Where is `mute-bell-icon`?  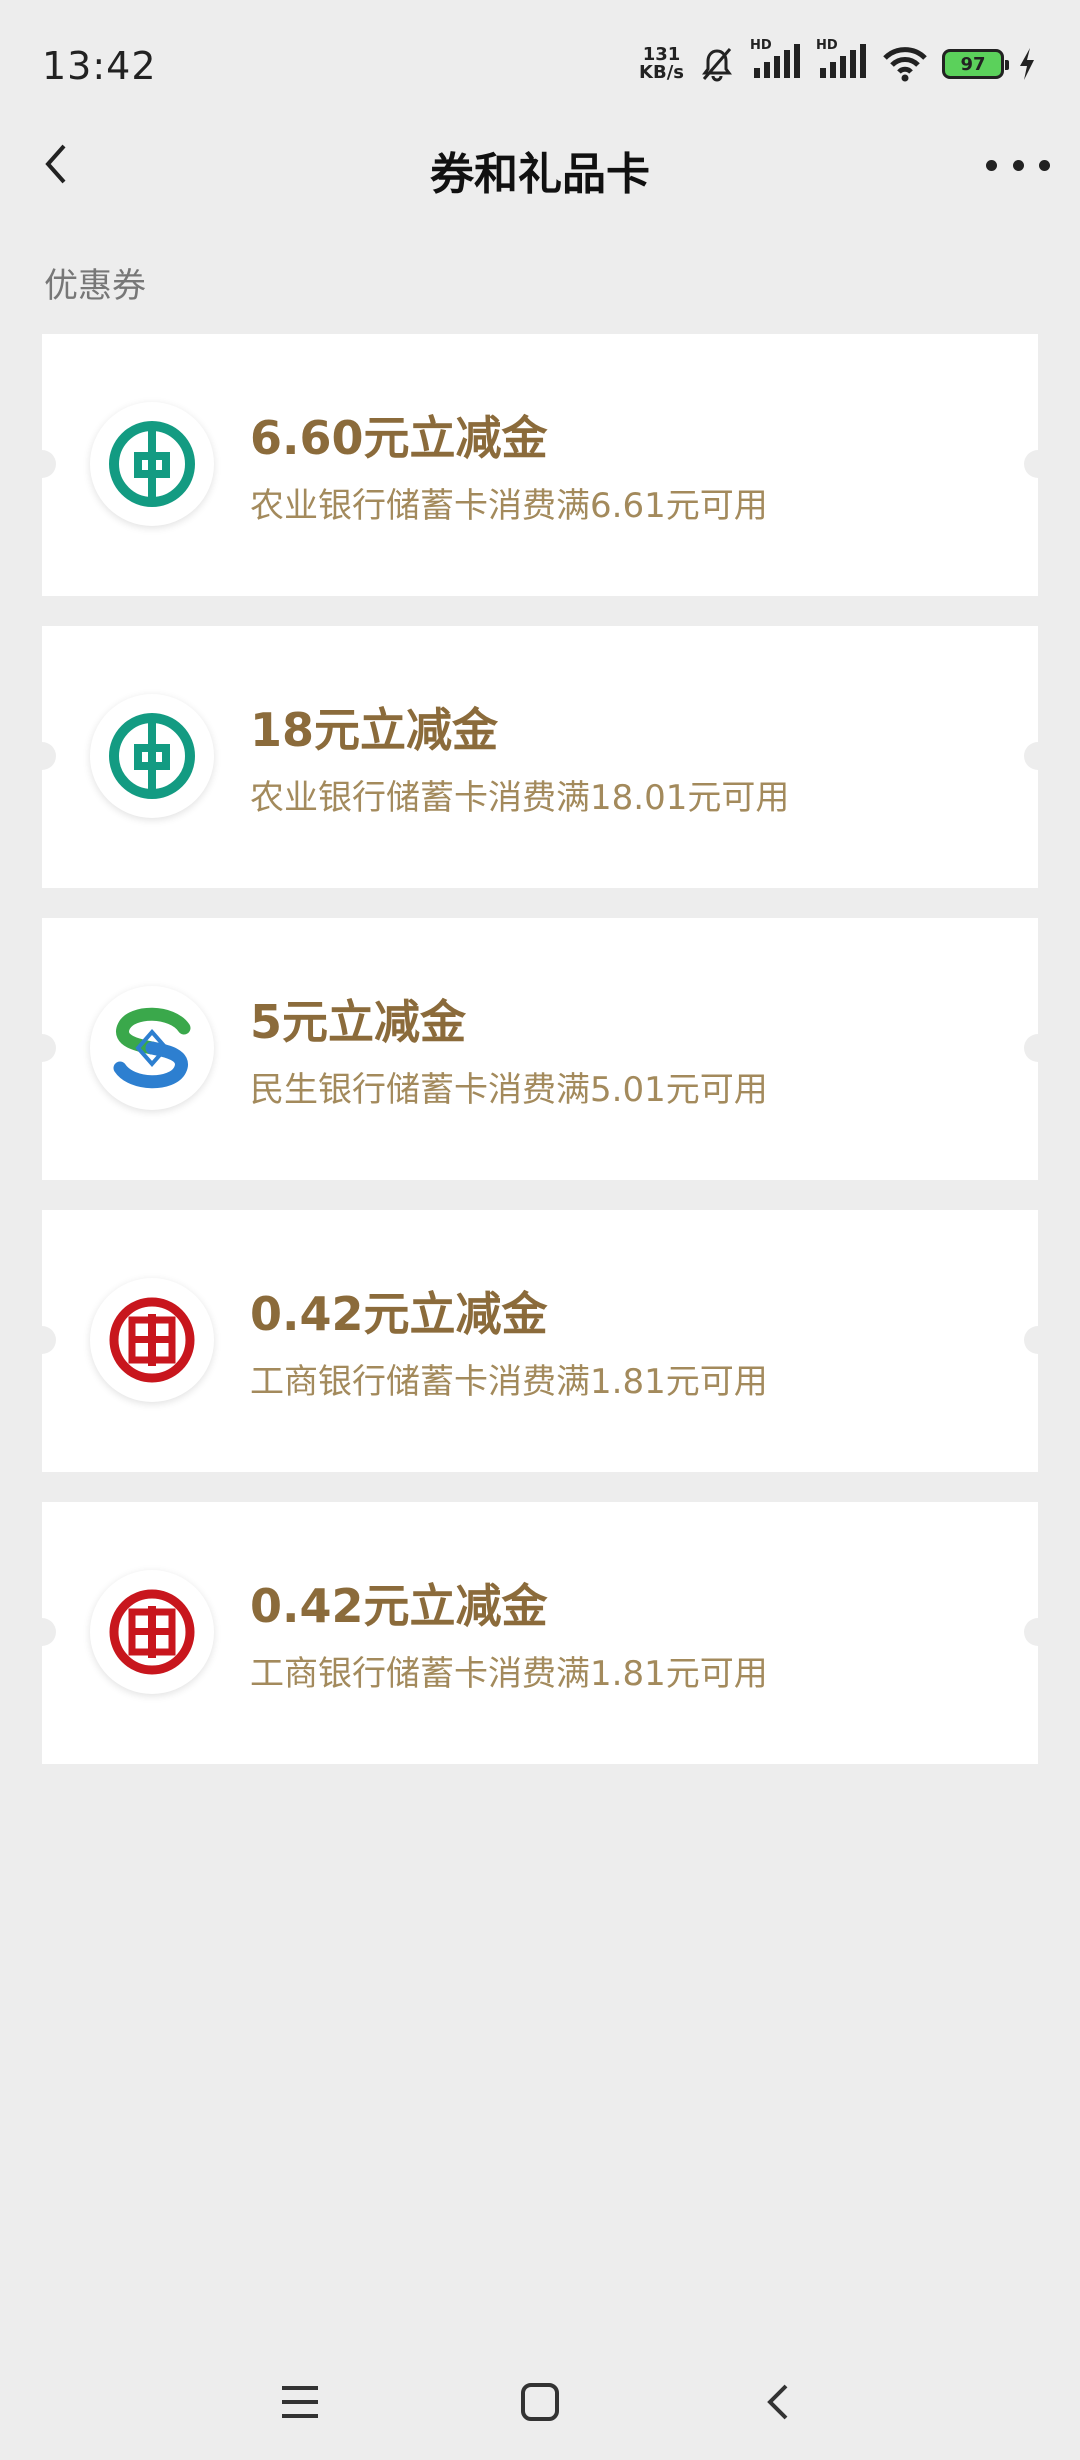 mute-bell-icon is located at coordinates (717, 65).